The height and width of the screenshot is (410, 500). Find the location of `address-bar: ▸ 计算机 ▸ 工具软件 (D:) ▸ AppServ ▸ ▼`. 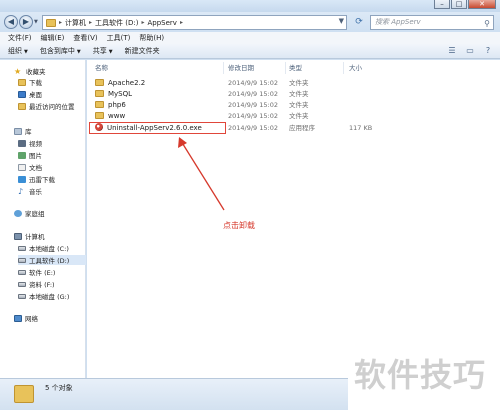

address-bar: ▸ 计算机 ▸ 工具软件 (D:) ▸ AppServ ▸ ▼ is located at coordinates (194, 22).